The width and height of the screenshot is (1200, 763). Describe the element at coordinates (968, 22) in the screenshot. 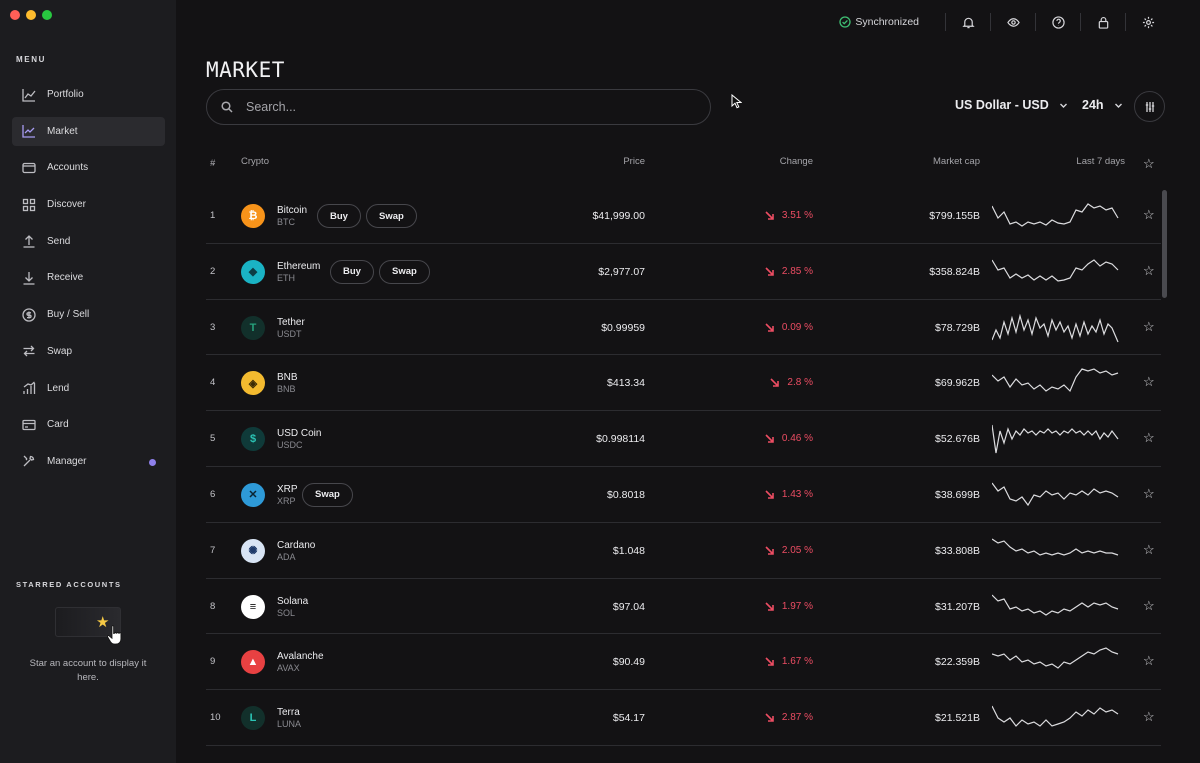

I see `bell-icon` at that location.